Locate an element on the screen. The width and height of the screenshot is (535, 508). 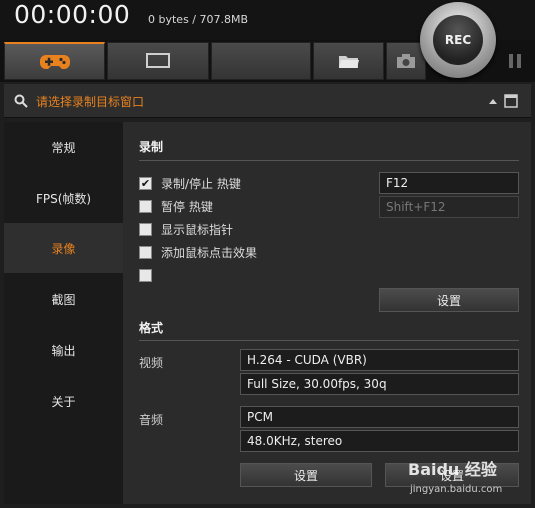
record-hotkey-field: F12 is located at coordinates (449, 183).